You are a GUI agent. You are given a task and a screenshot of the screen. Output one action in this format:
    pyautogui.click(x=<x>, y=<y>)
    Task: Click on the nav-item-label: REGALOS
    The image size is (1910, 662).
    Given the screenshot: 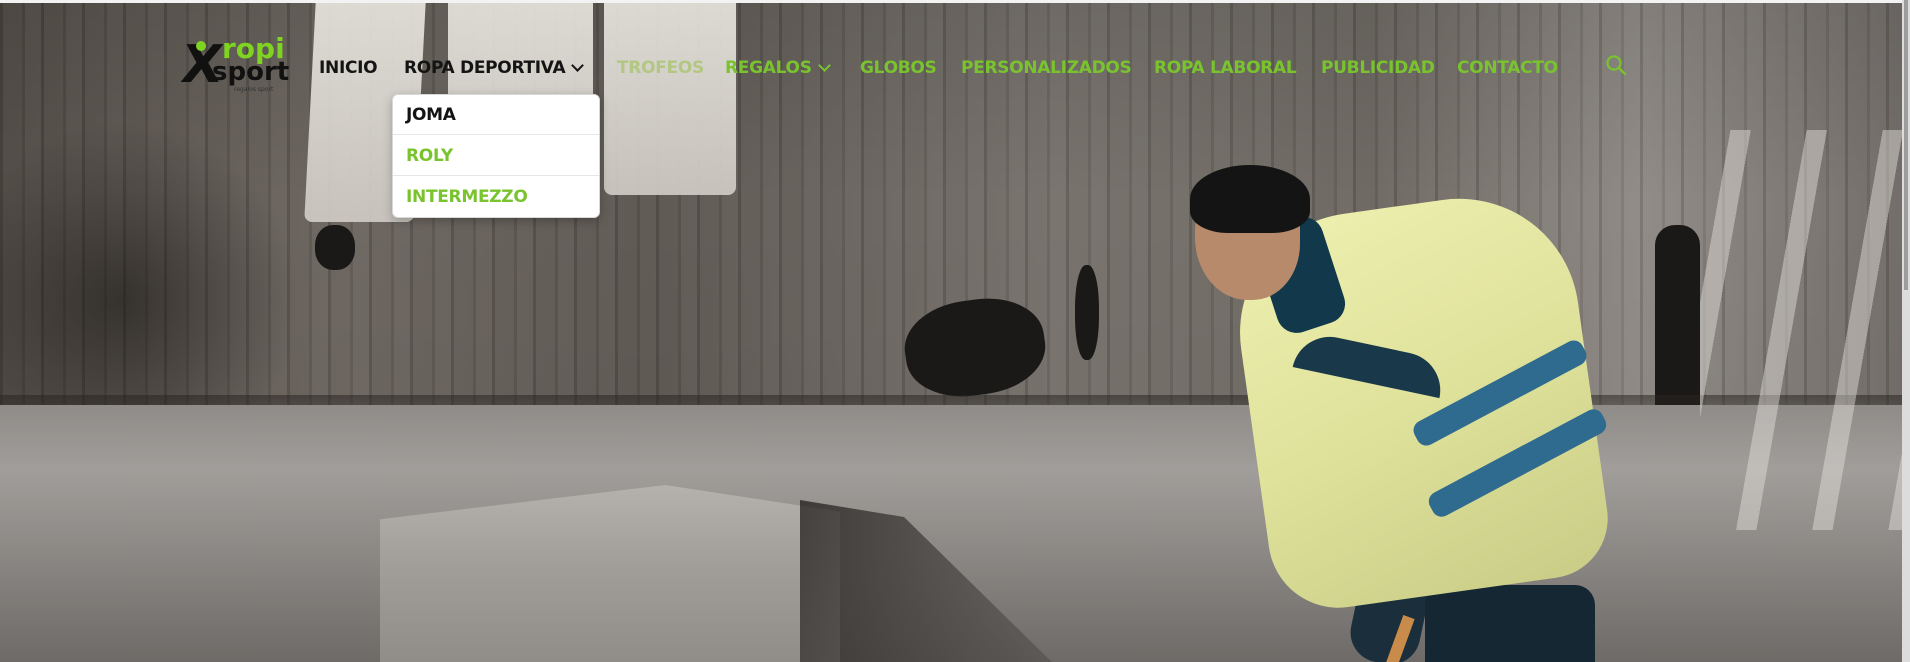 What is the action you would take?
    pyautogui.click(x=768, y=68)
    